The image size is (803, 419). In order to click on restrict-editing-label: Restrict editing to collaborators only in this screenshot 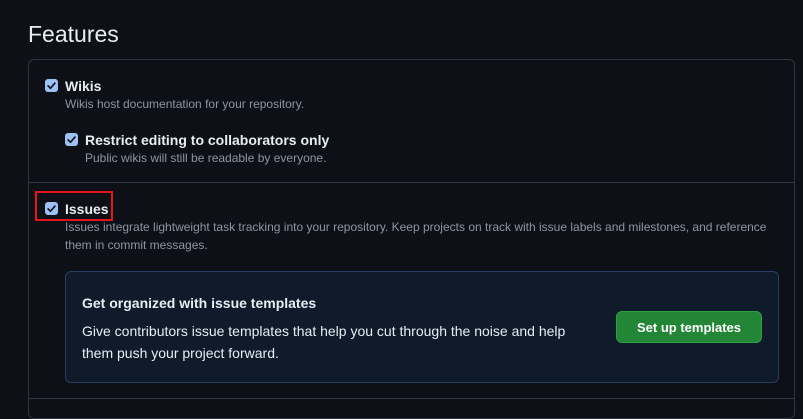, I will do `click(207, 140)`.